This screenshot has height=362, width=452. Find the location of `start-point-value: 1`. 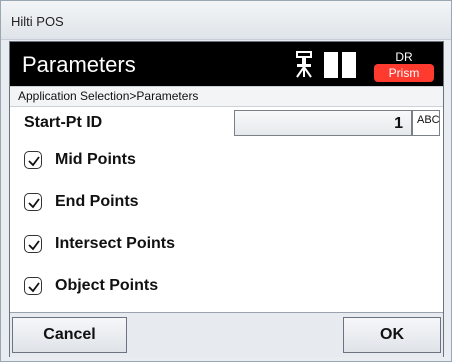

start-point-value: 1 is located at coordinates (398, 123).